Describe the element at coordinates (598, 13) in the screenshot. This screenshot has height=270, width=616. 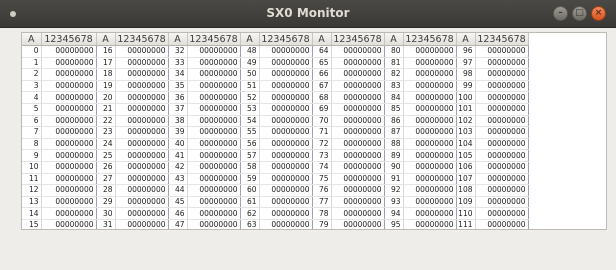
I see `close-icon: ×` at that location.